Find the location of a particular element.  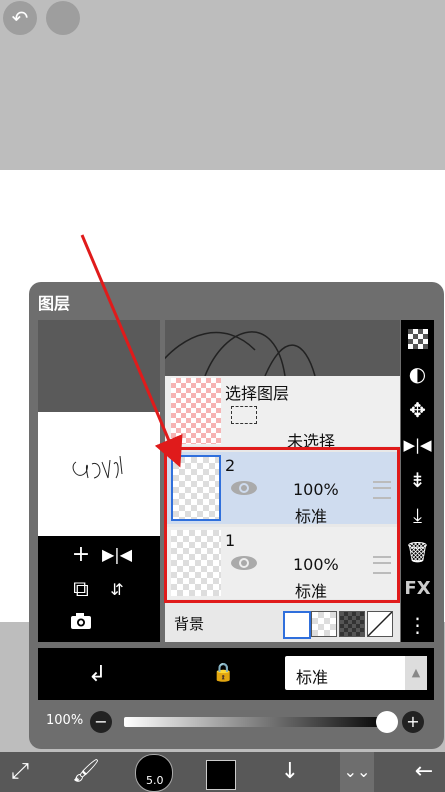

layer-panel-toggle: ⌄⌄ is located at coordinates (357, 772).